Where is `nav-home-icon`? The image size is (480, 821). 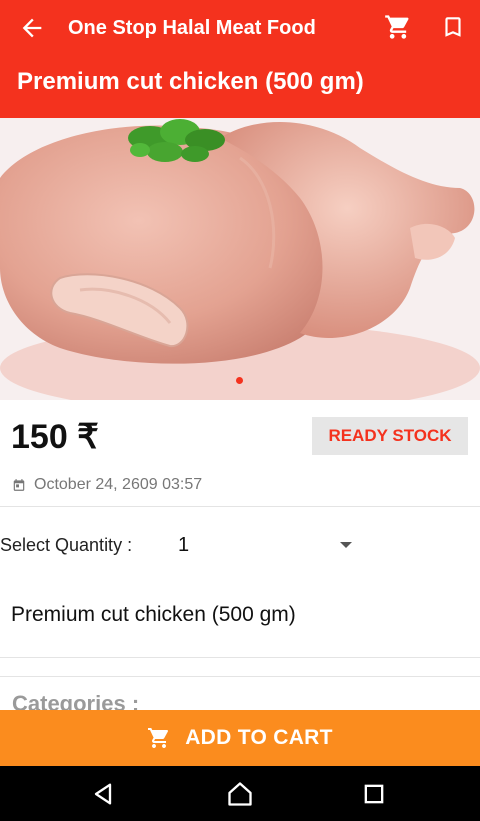 nav-home-icon is located at coordinates (240, 794).